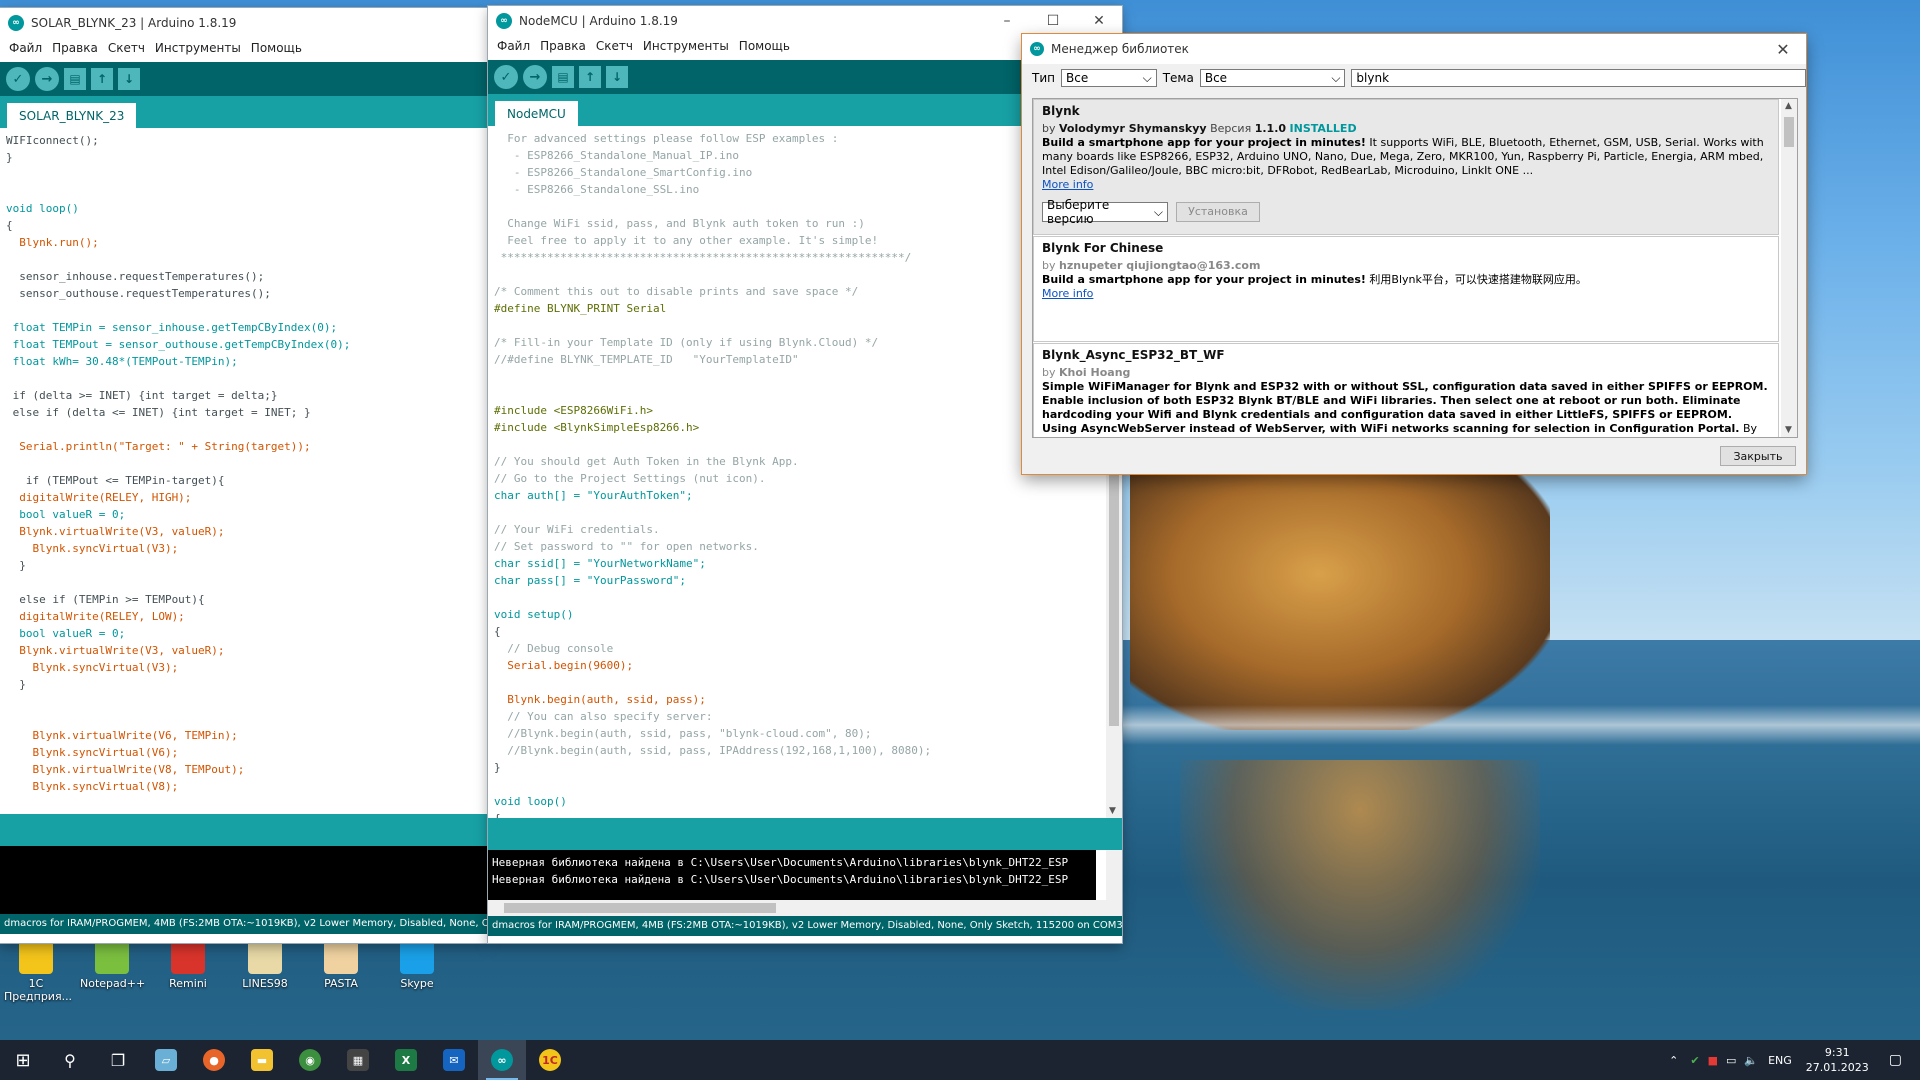  I want to click on code-line: // Your WiFi credentials., so click(577, 529).